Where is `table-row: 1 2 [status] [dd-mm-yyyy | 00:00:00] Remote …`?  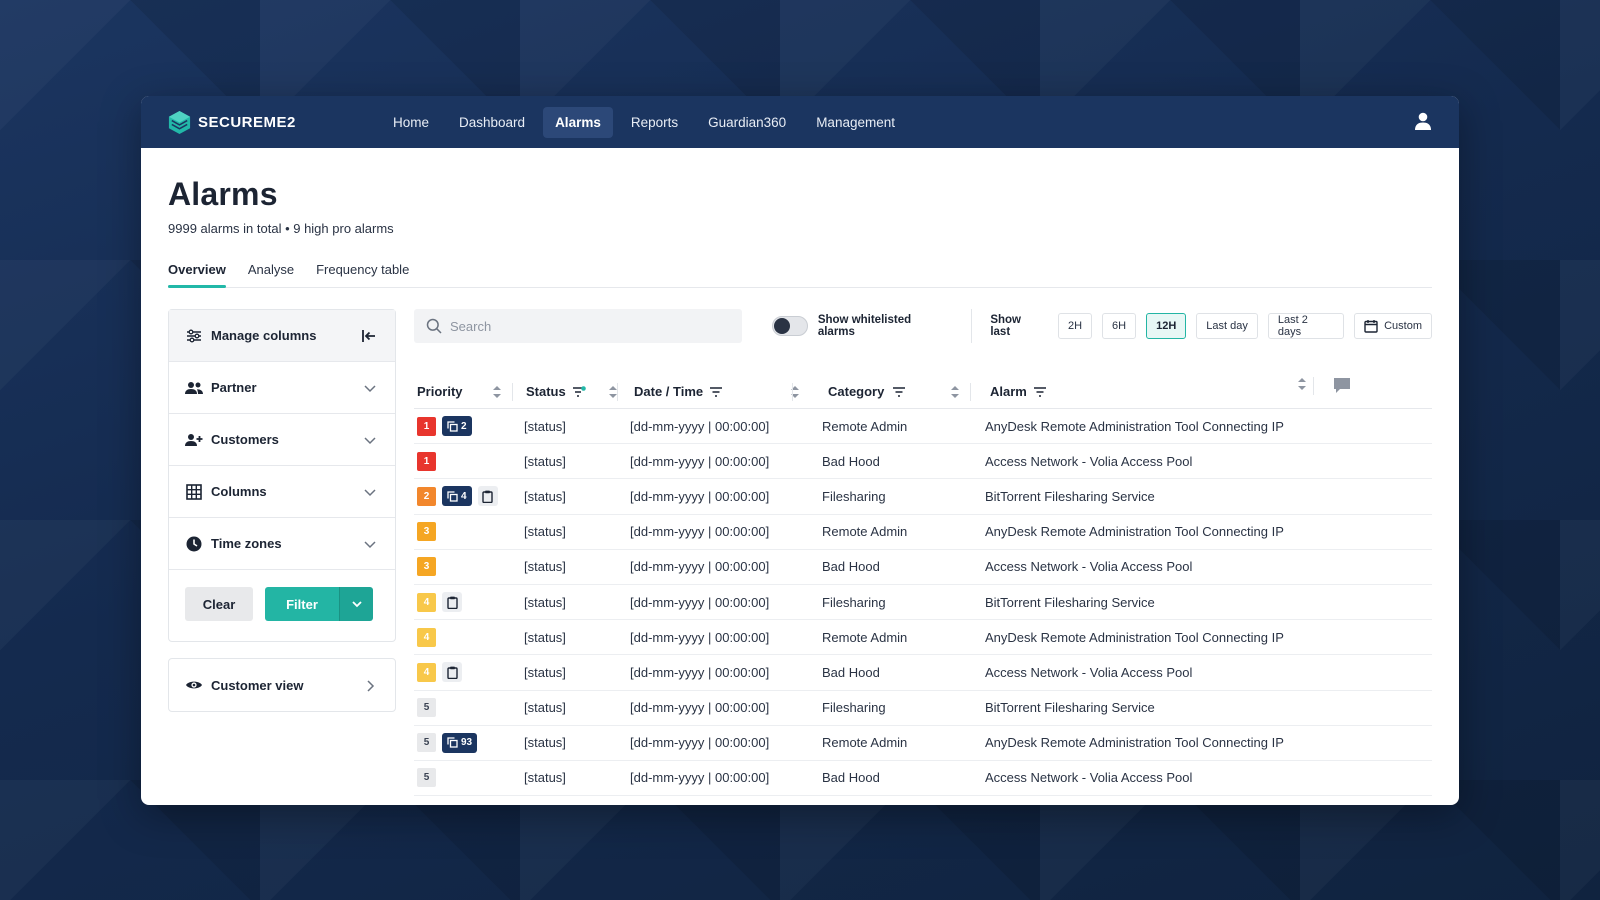
table-row: 1 2 [status] [dd-mm-yyyy | 00:00:00] Remote … is located at coordinates (923, 427).